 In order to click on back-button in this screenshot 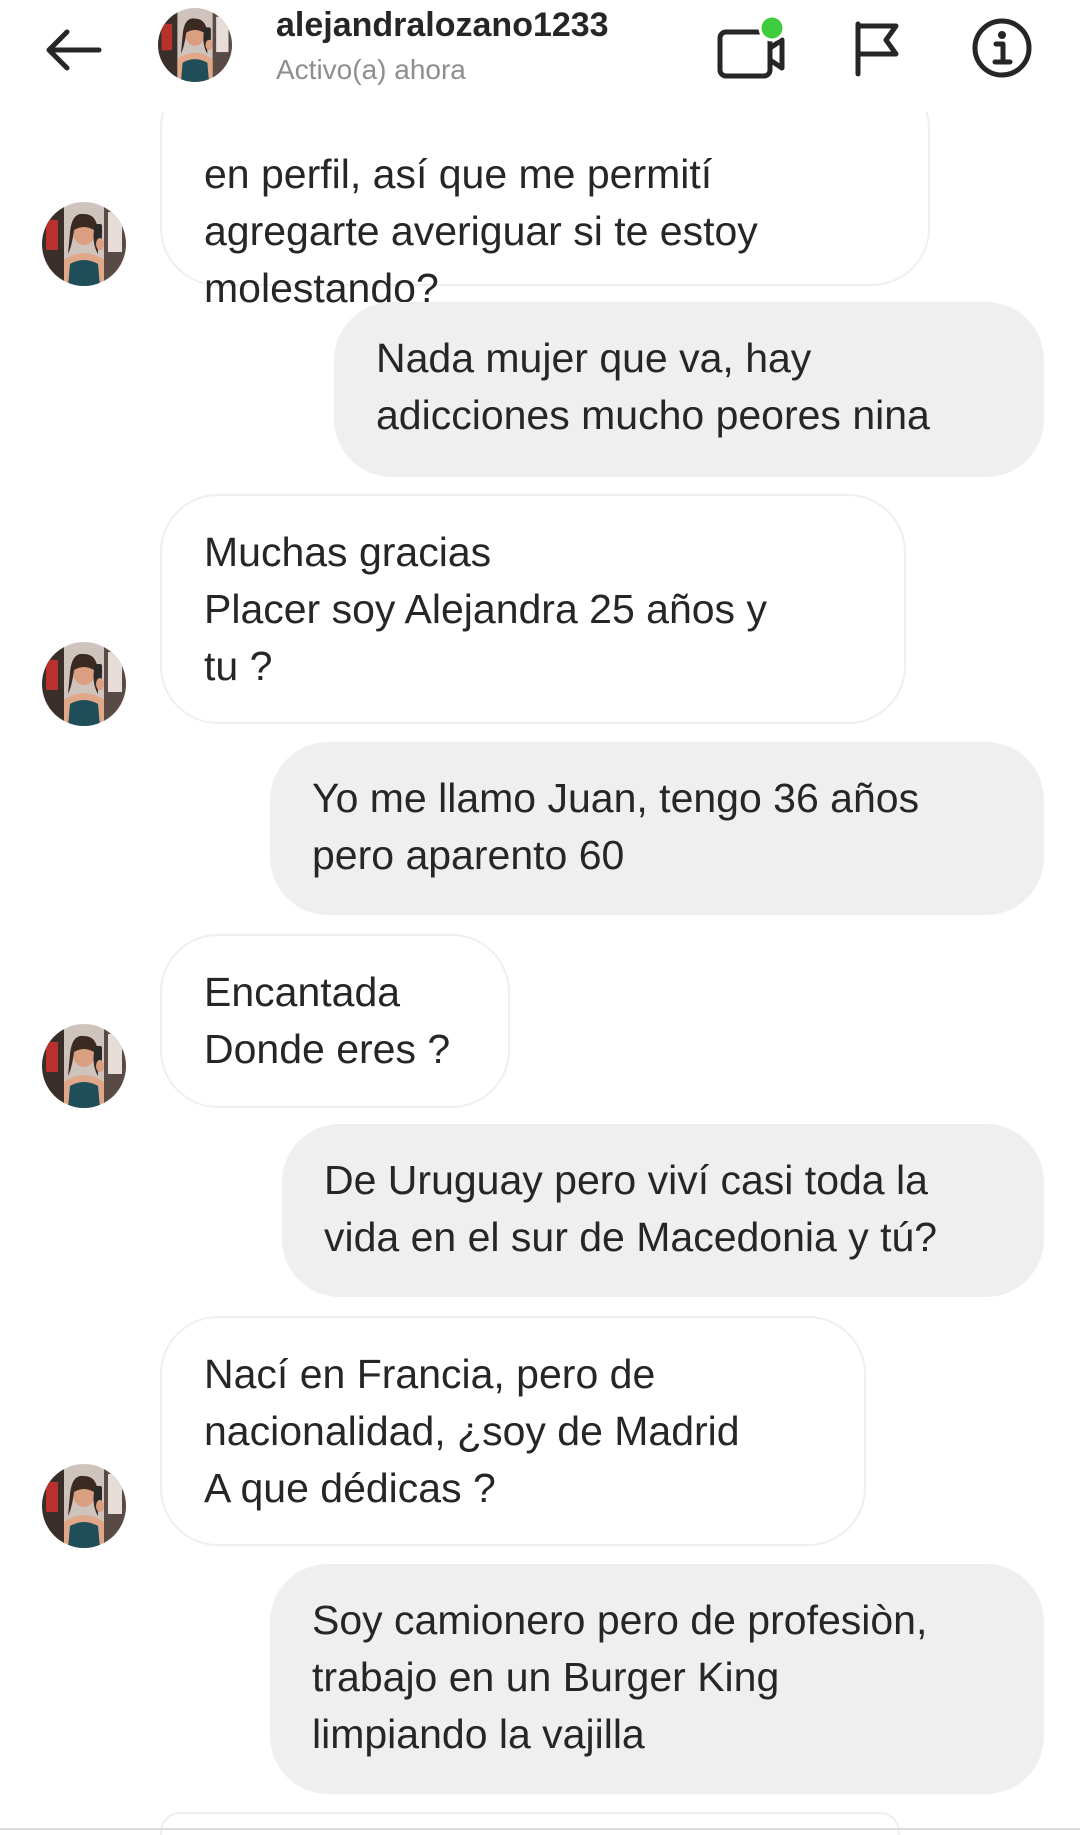, I will do `click(73, 50)`.